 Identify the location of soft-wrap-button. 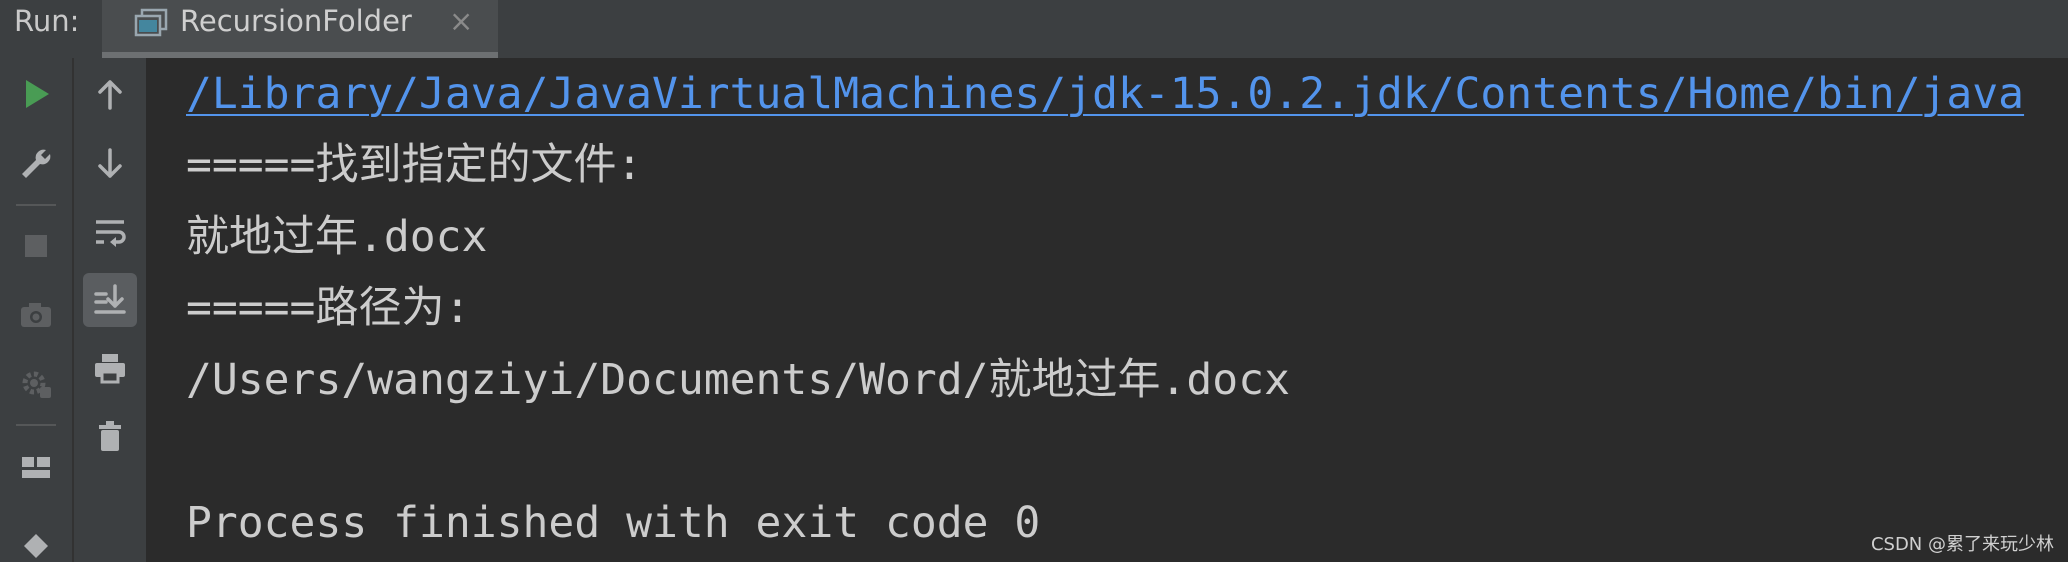
(110, 232).